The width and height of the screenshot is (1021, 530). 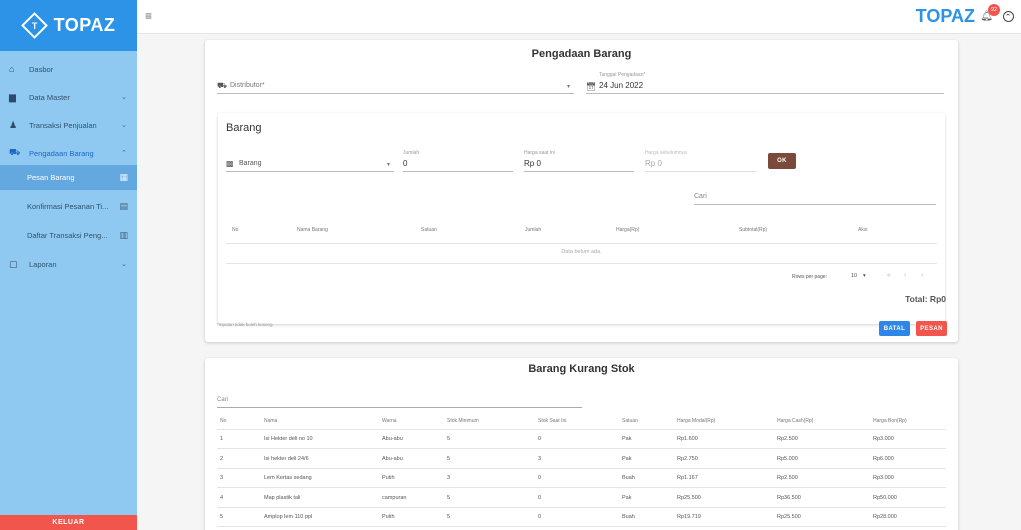 What do you see at coordinates (124, 153) in the screenshot?
I see `chevron-up-icon: ⌃` at bounding box center [124, 153].